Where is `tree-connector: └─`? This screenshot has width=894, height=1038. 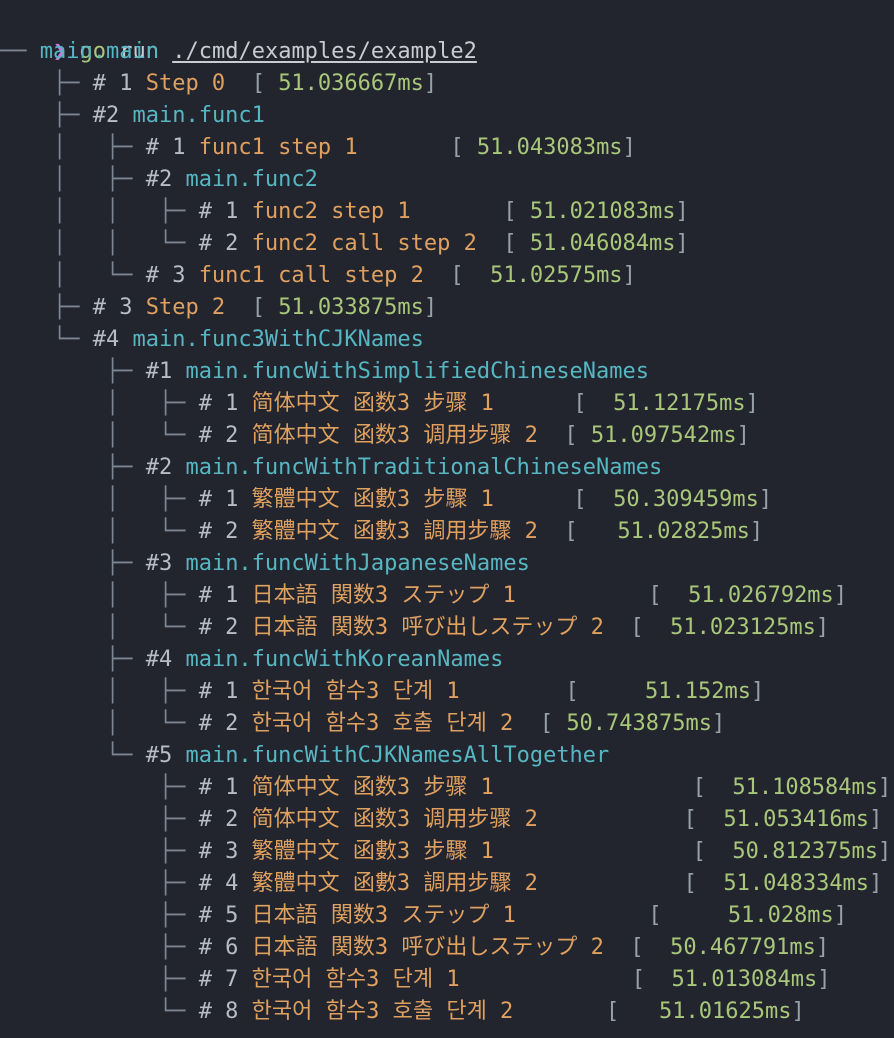 tree-connector: └─ is located at coordinates (46, 339).